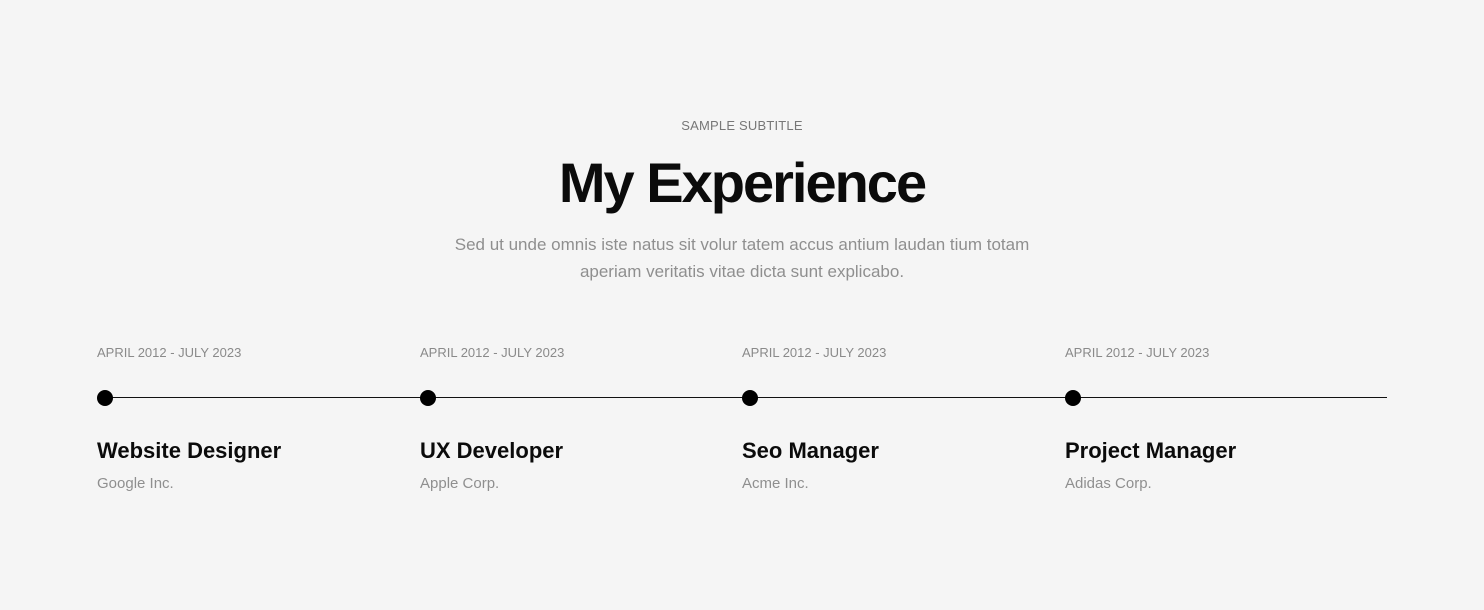  I want to click on timeline-role: UX Developer, so click(492, 450).